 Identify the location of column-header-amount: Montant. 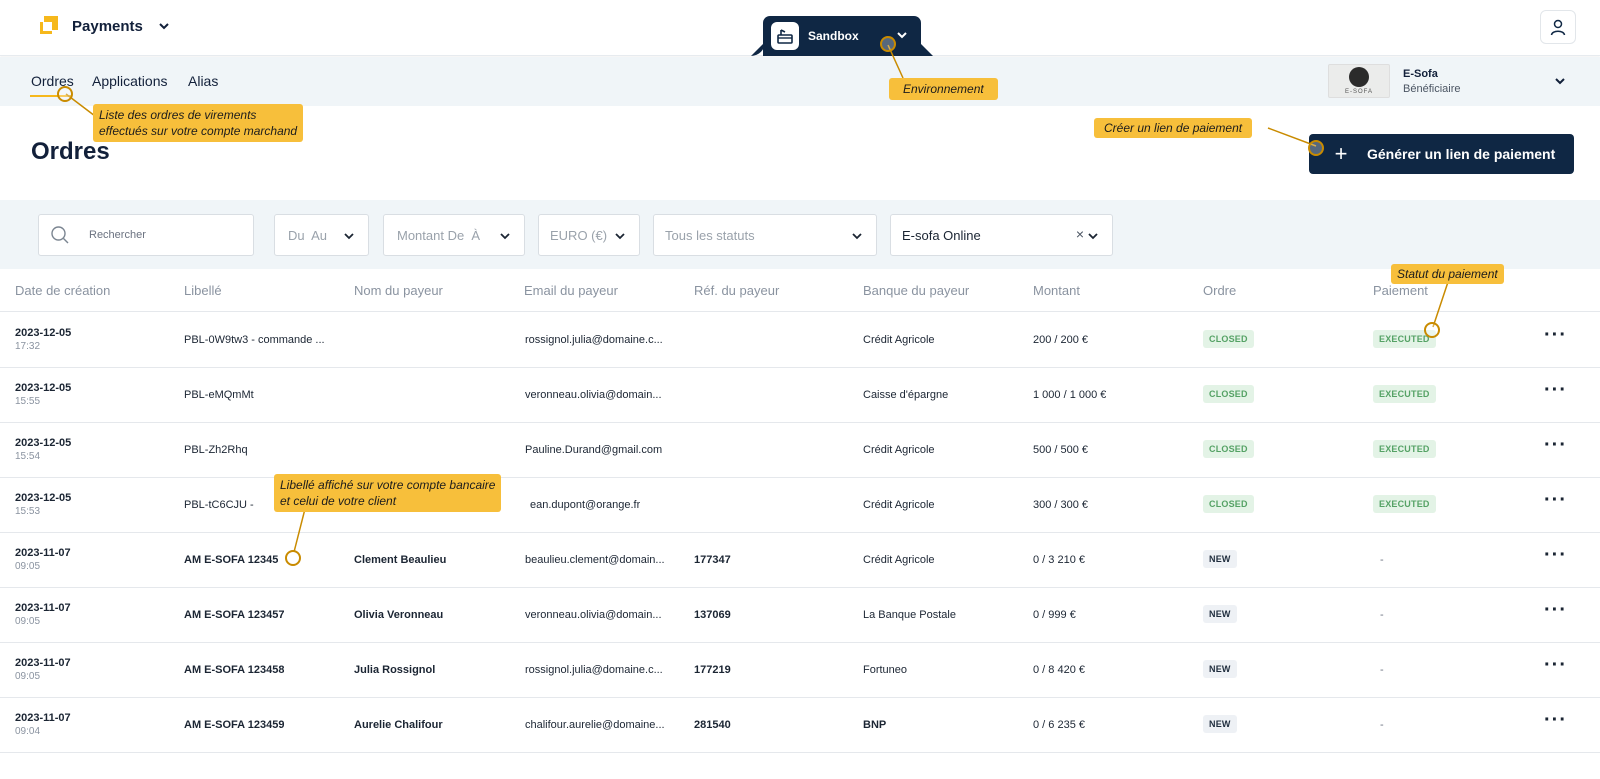
(1056, 290).